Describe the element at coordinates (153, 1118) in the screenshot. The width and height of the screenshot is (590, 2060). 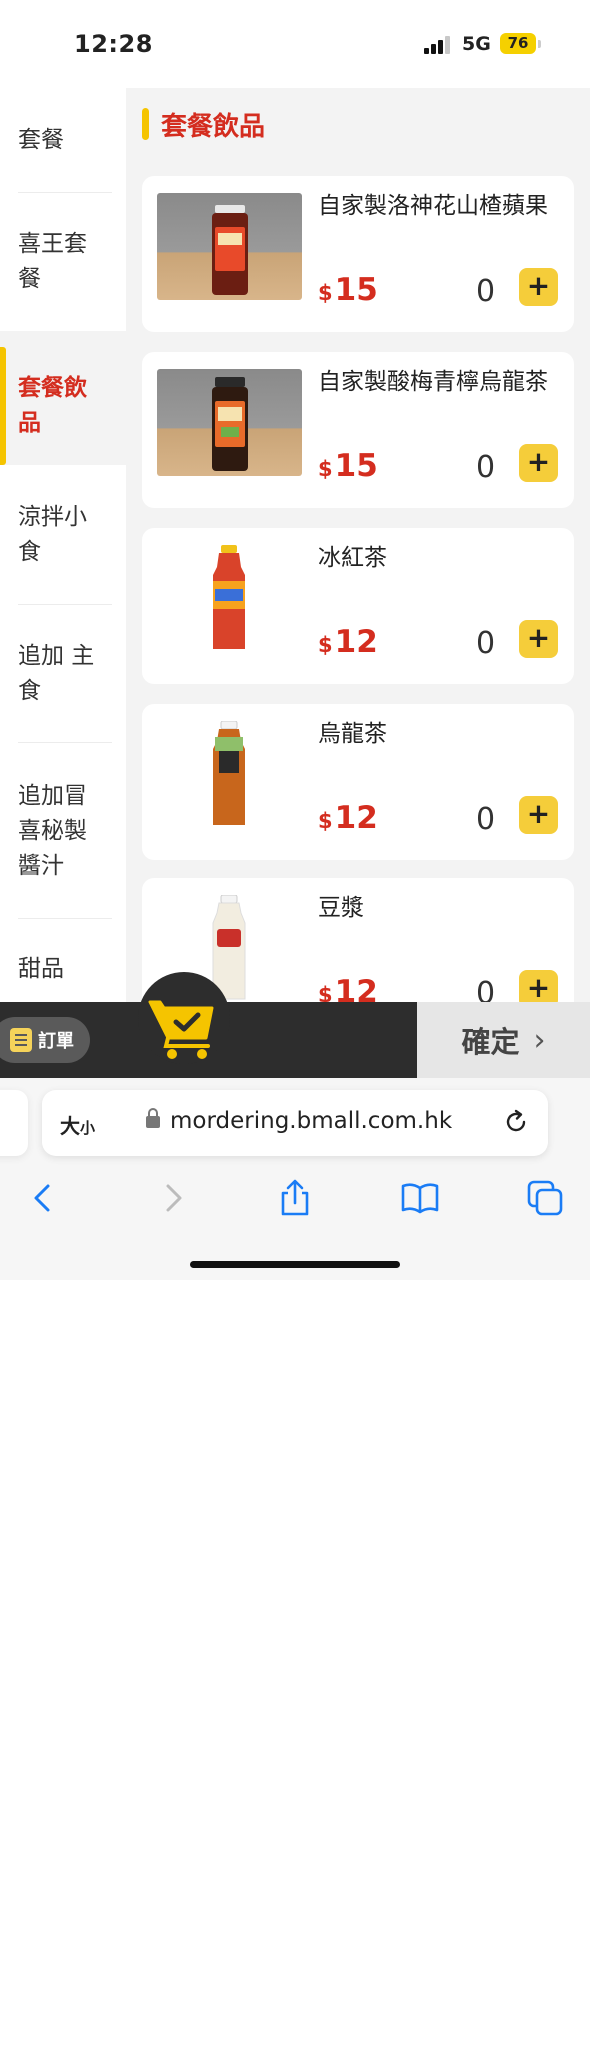
I see `lock-icon` at that location.